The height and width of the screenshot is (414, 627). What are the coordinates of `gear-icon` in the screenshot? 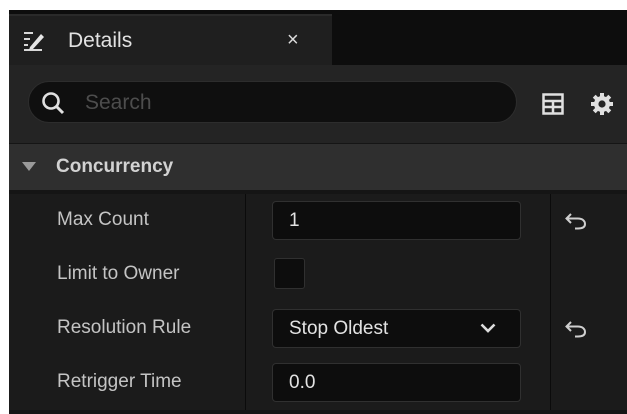 It's located at (602, 104).